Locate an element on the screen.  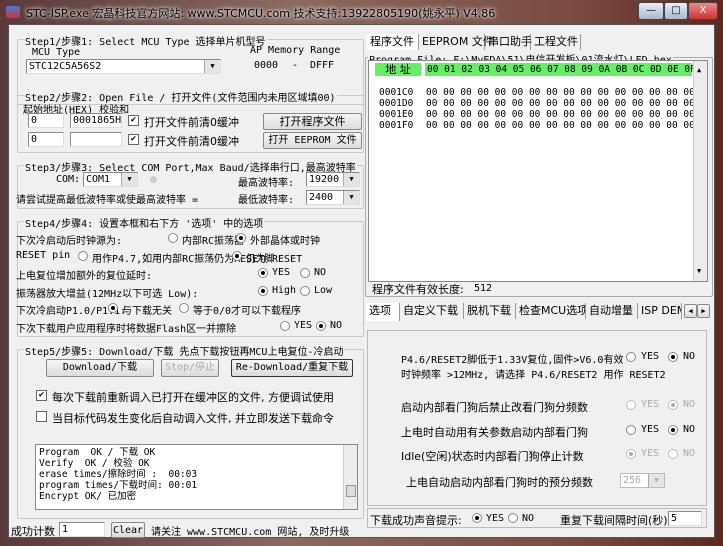
stop-button: Stop/停止 is located at coordinates (190, 368).